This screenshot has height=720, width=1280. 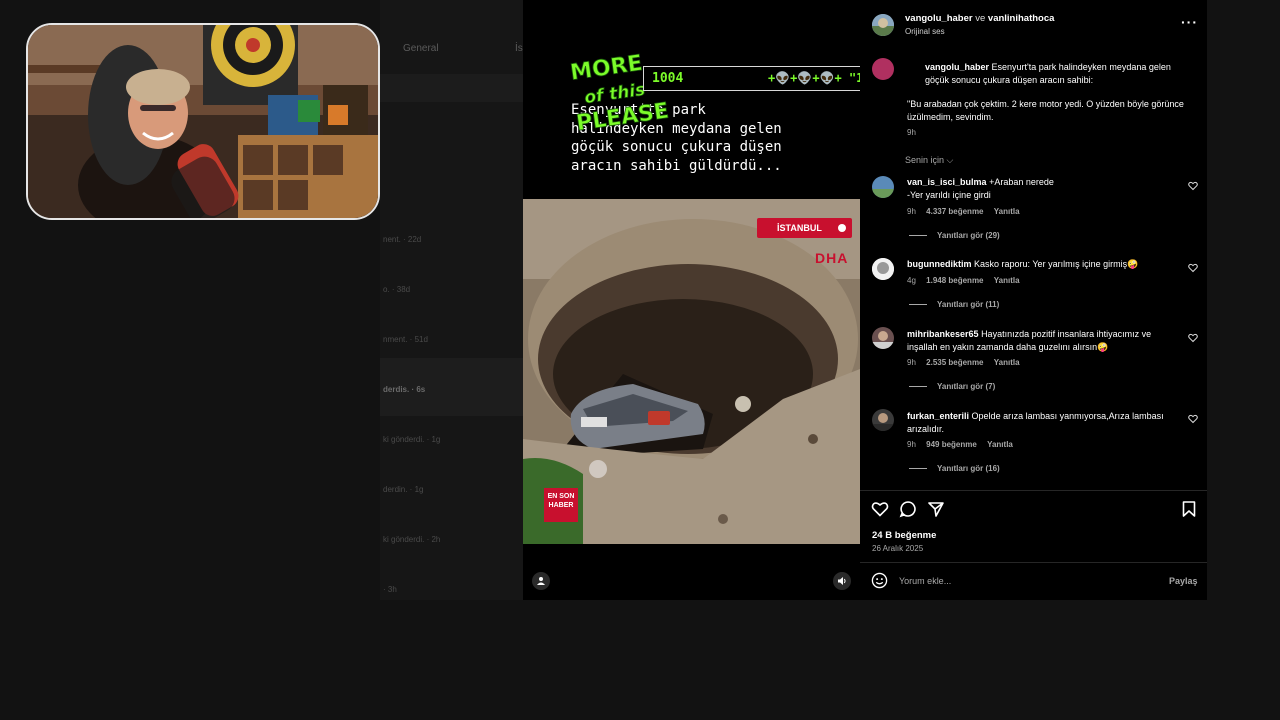 What do you see at coordinates (911, 132) in the screenshot?
I see `caption-time: 9h` at bounding box center [911, 132].